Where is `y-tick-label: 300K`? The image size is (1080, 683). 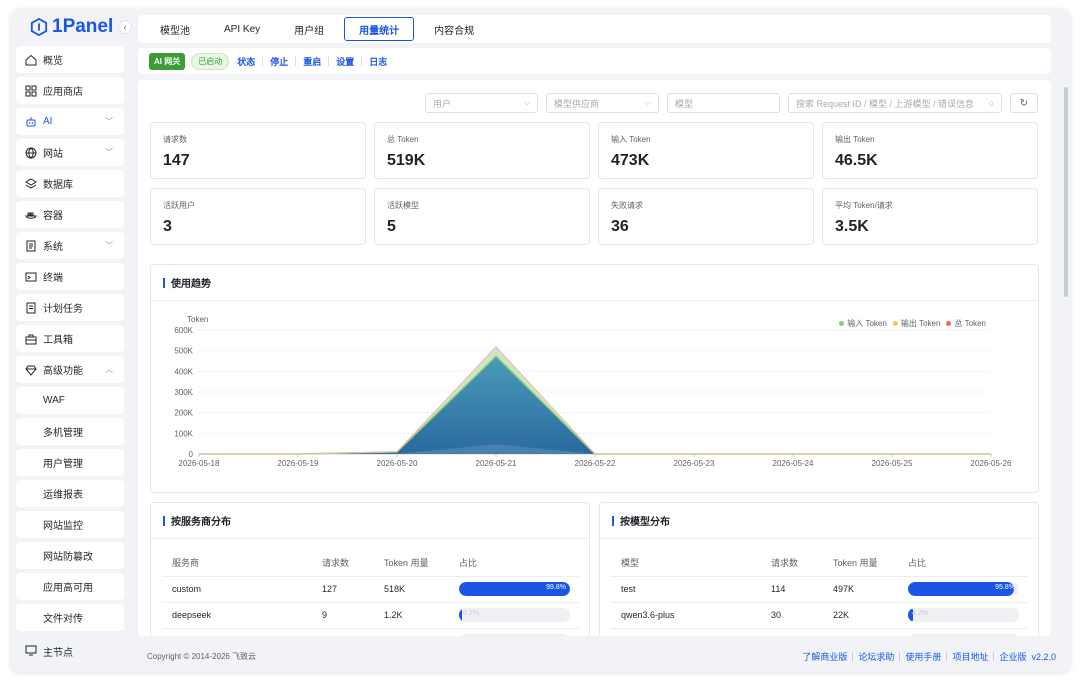
y-tick-label: 300K is located at coordinates (183, 392).